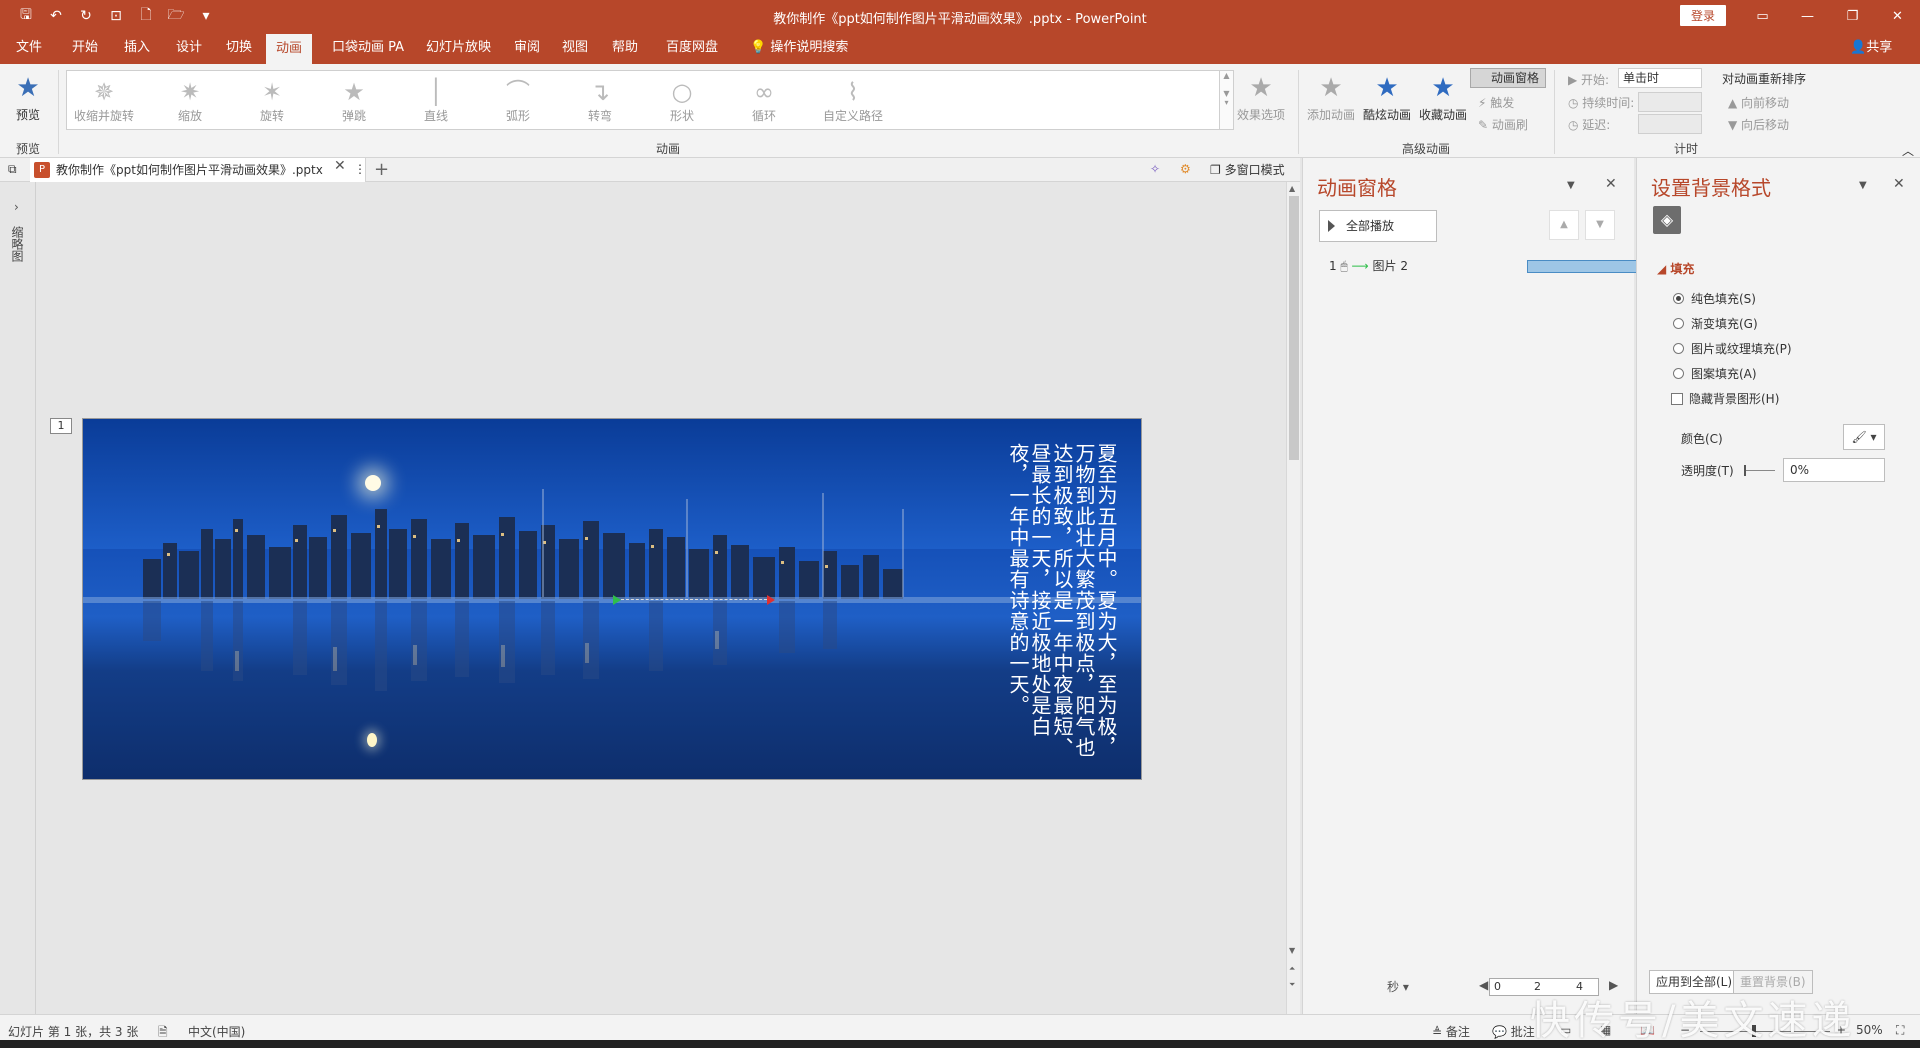 This screenshot has height=1048, width=1920. What do you see at coordinates (1670, 102) in the screenshot?
I see `duration-input` at bounding box center [1670, 102].